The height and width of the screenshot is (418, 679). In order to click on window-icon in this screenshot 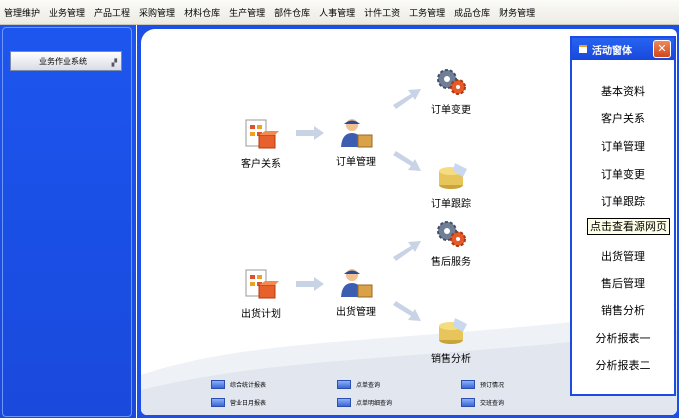, I will do `click(583, 49)`.